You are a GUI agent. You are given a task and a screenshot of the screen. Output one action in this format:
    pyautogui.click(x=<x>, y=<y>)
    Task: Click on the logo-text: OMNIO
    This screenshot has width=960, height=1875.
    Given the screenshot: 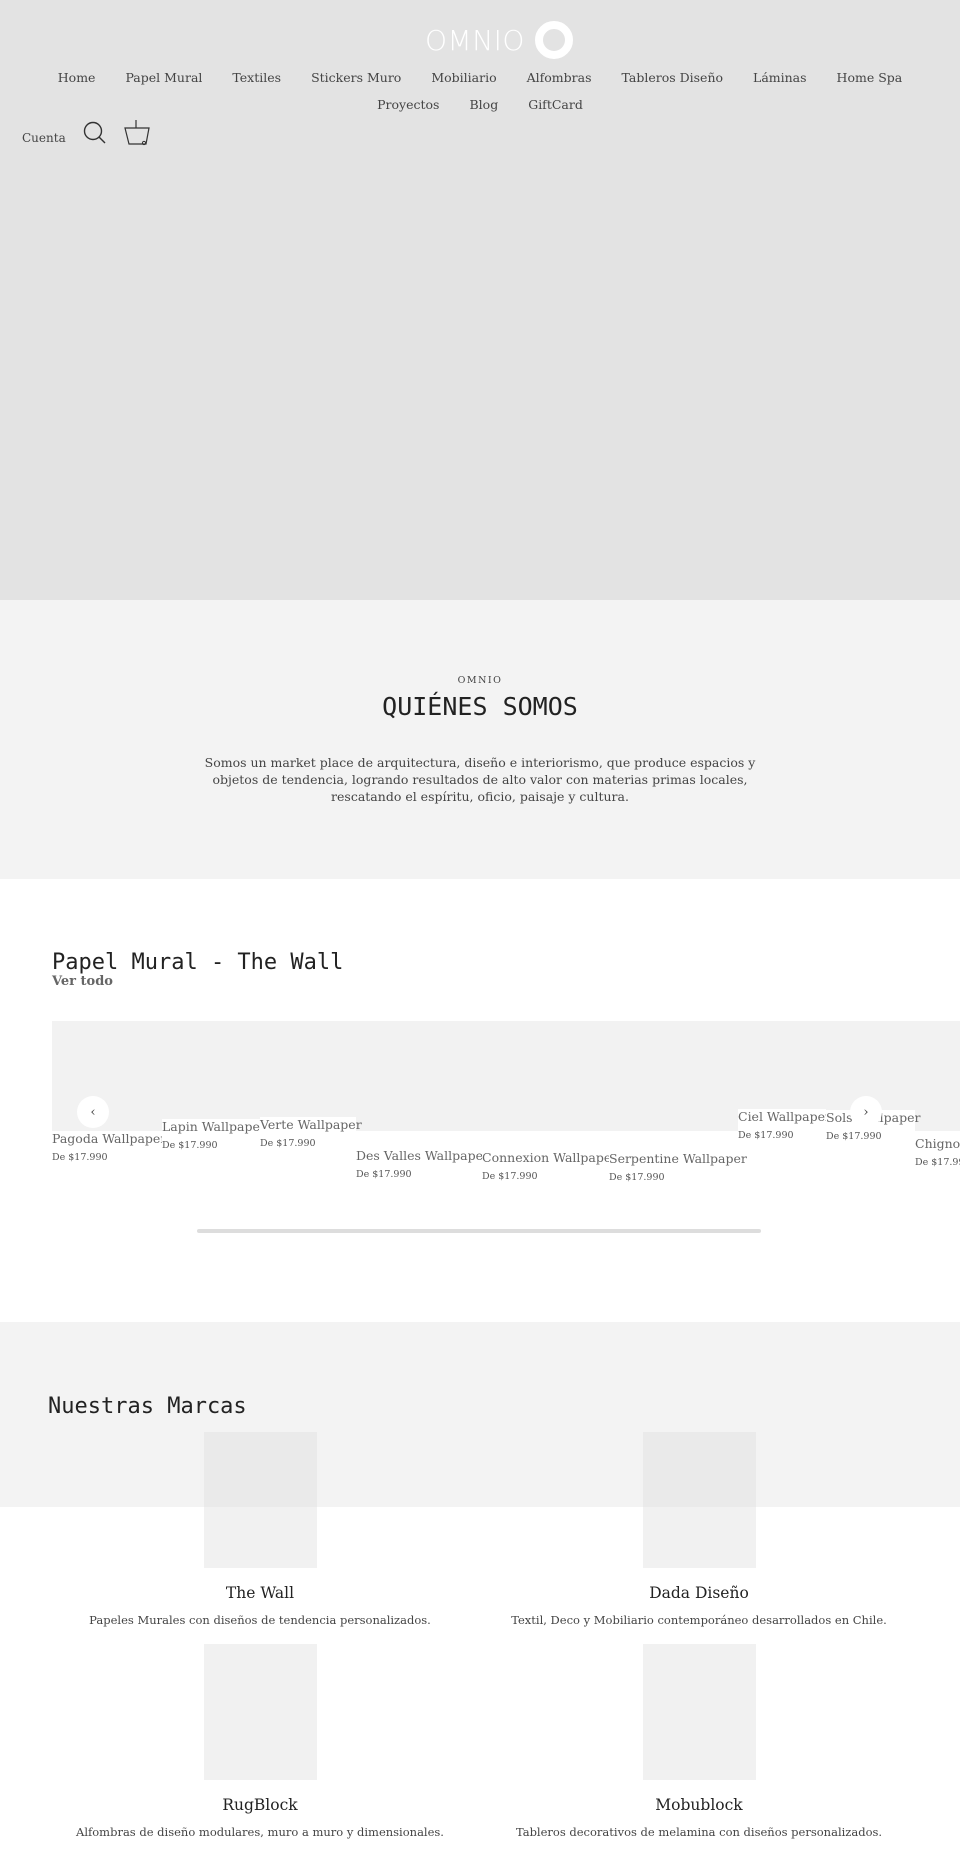 What is the action you would take?
    pyautogui.click(x=475, y=40)
    